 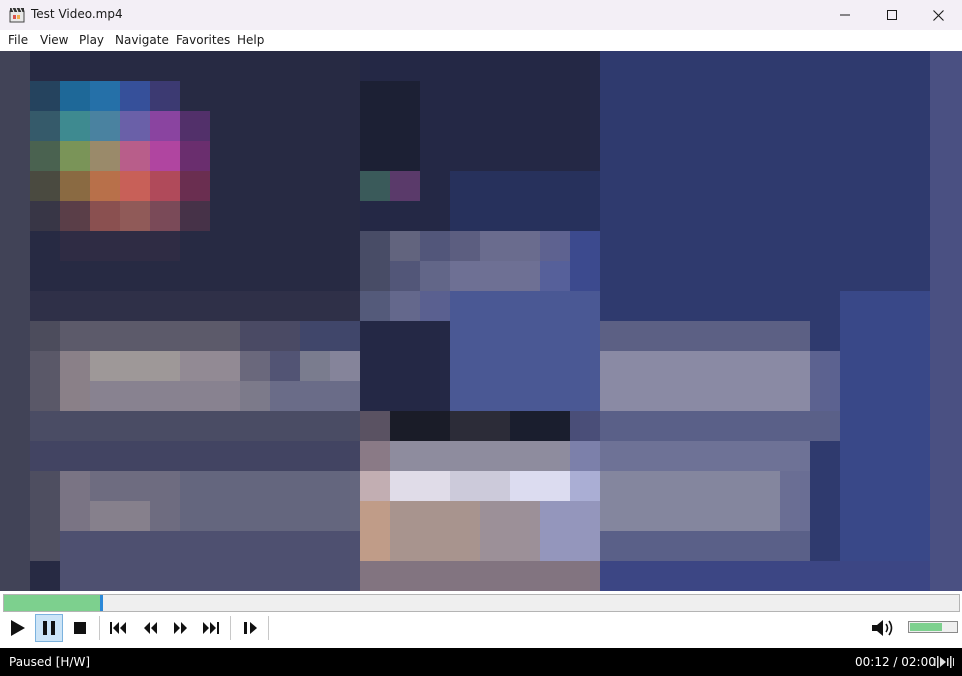 I want to click on play-button, so click(x=18, y=628).